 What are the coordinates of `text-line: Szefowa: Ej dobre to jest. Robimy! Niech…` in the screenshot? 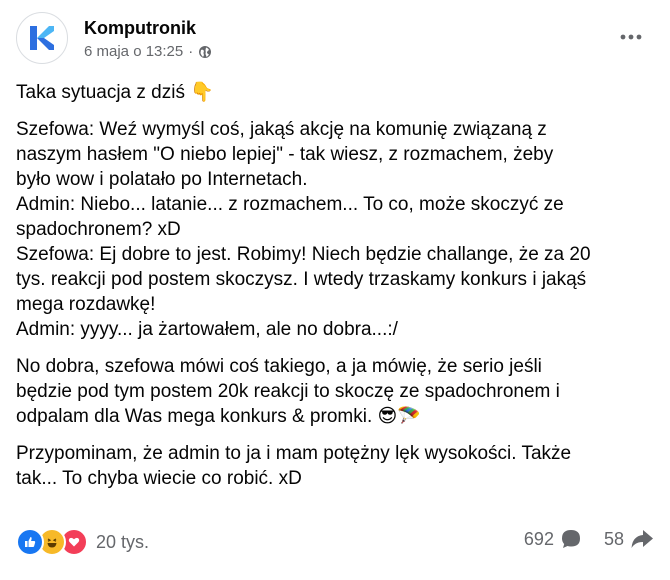 It's located at (303, 254).